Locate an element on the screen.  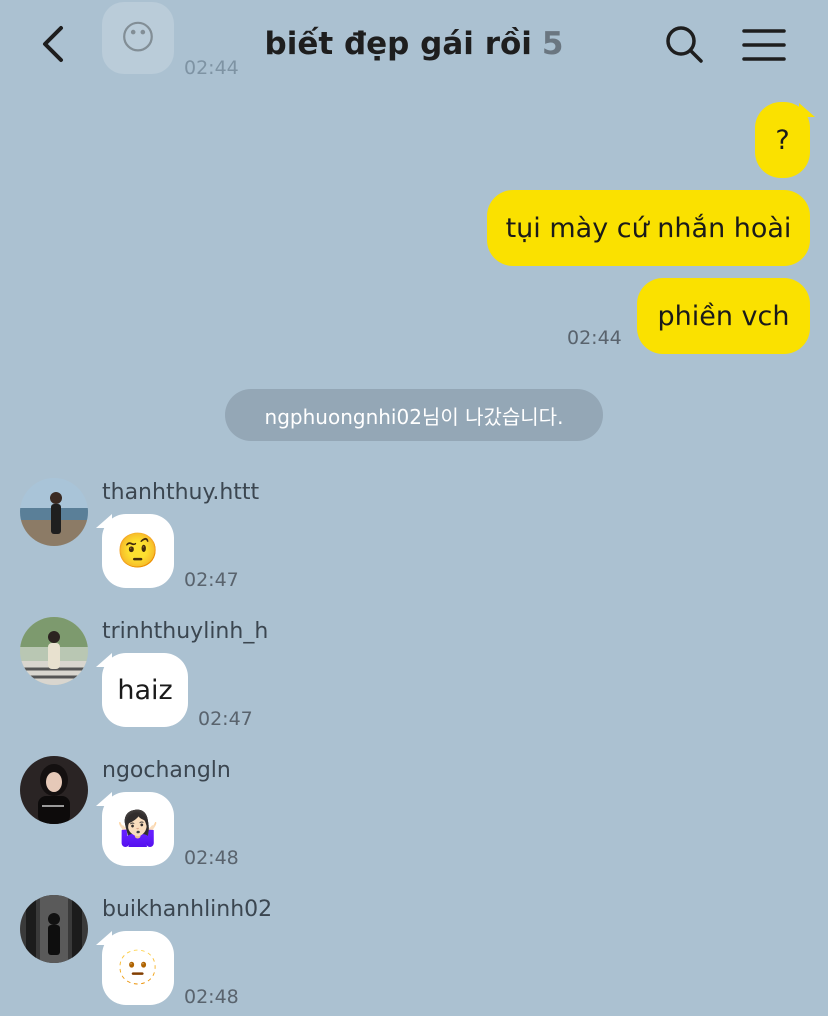
sent-message-bubble: phiền vch is located at coordinates (723, 316).